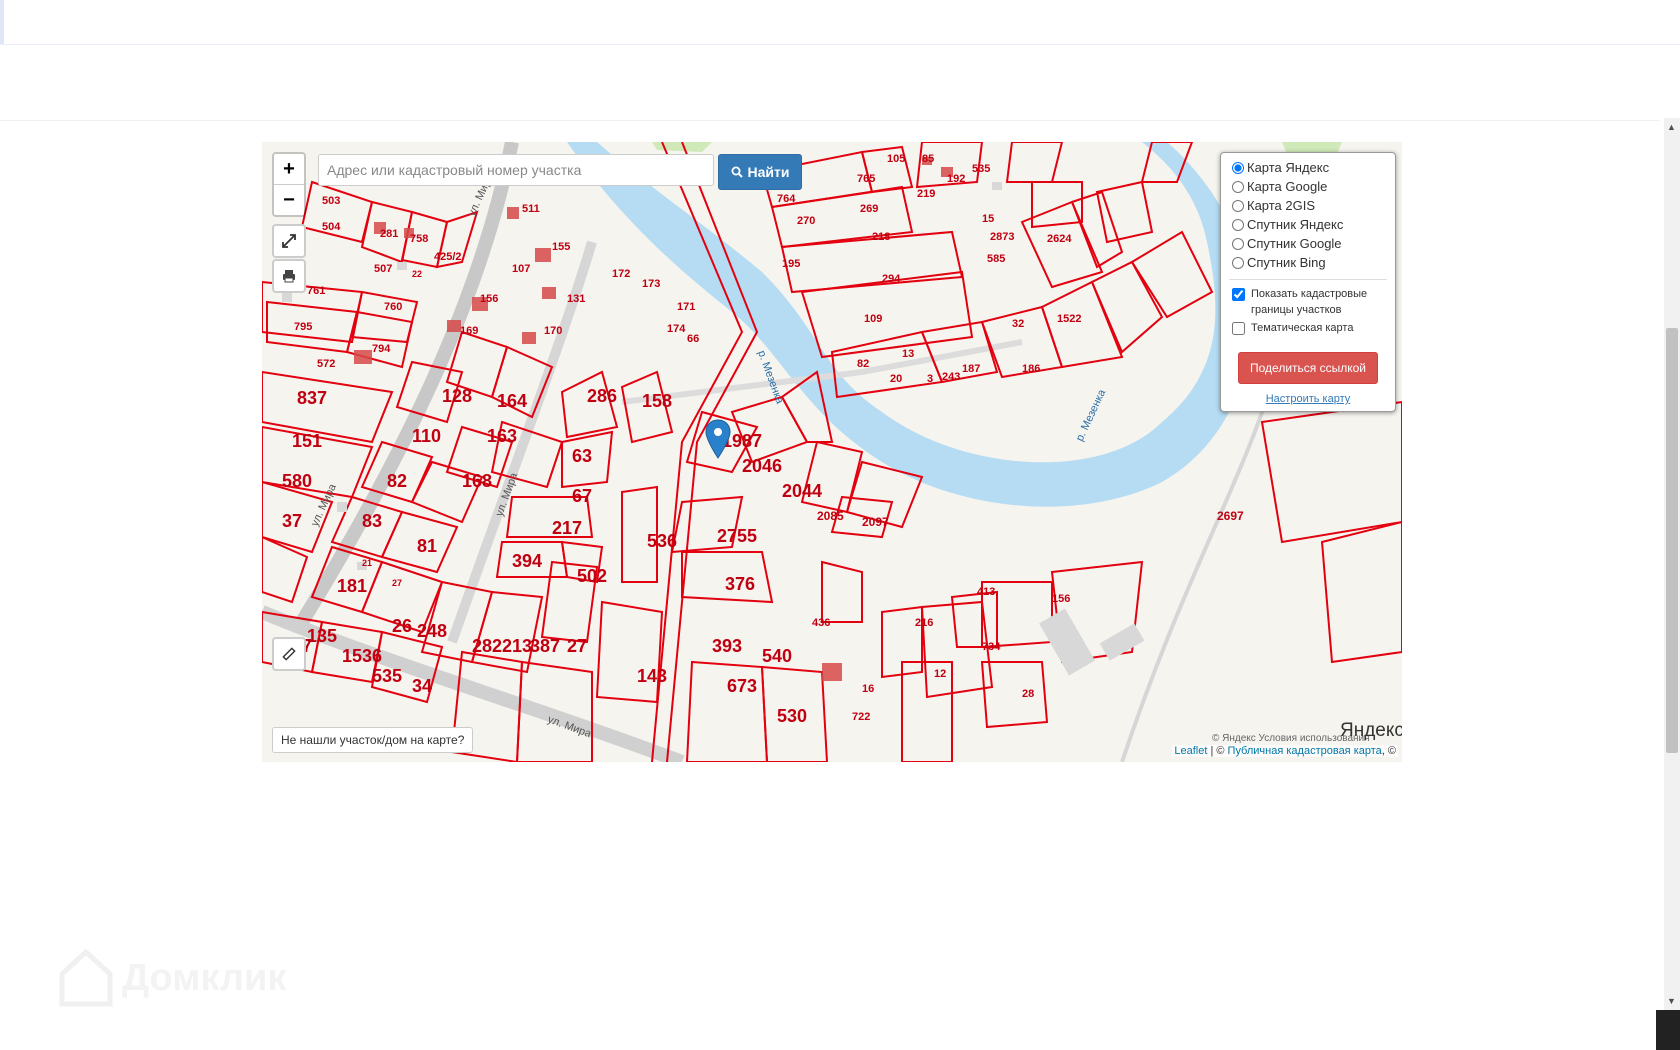 This screenshot has height=1050, width=1680. I want to click on parcel-number: 393, so click(727, 646).